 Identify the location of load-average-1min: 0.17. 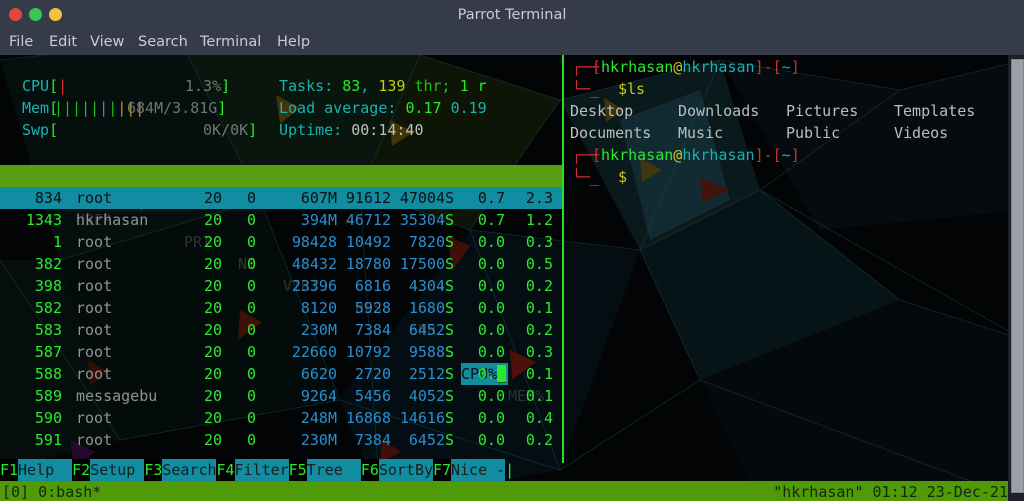
(423, 108).